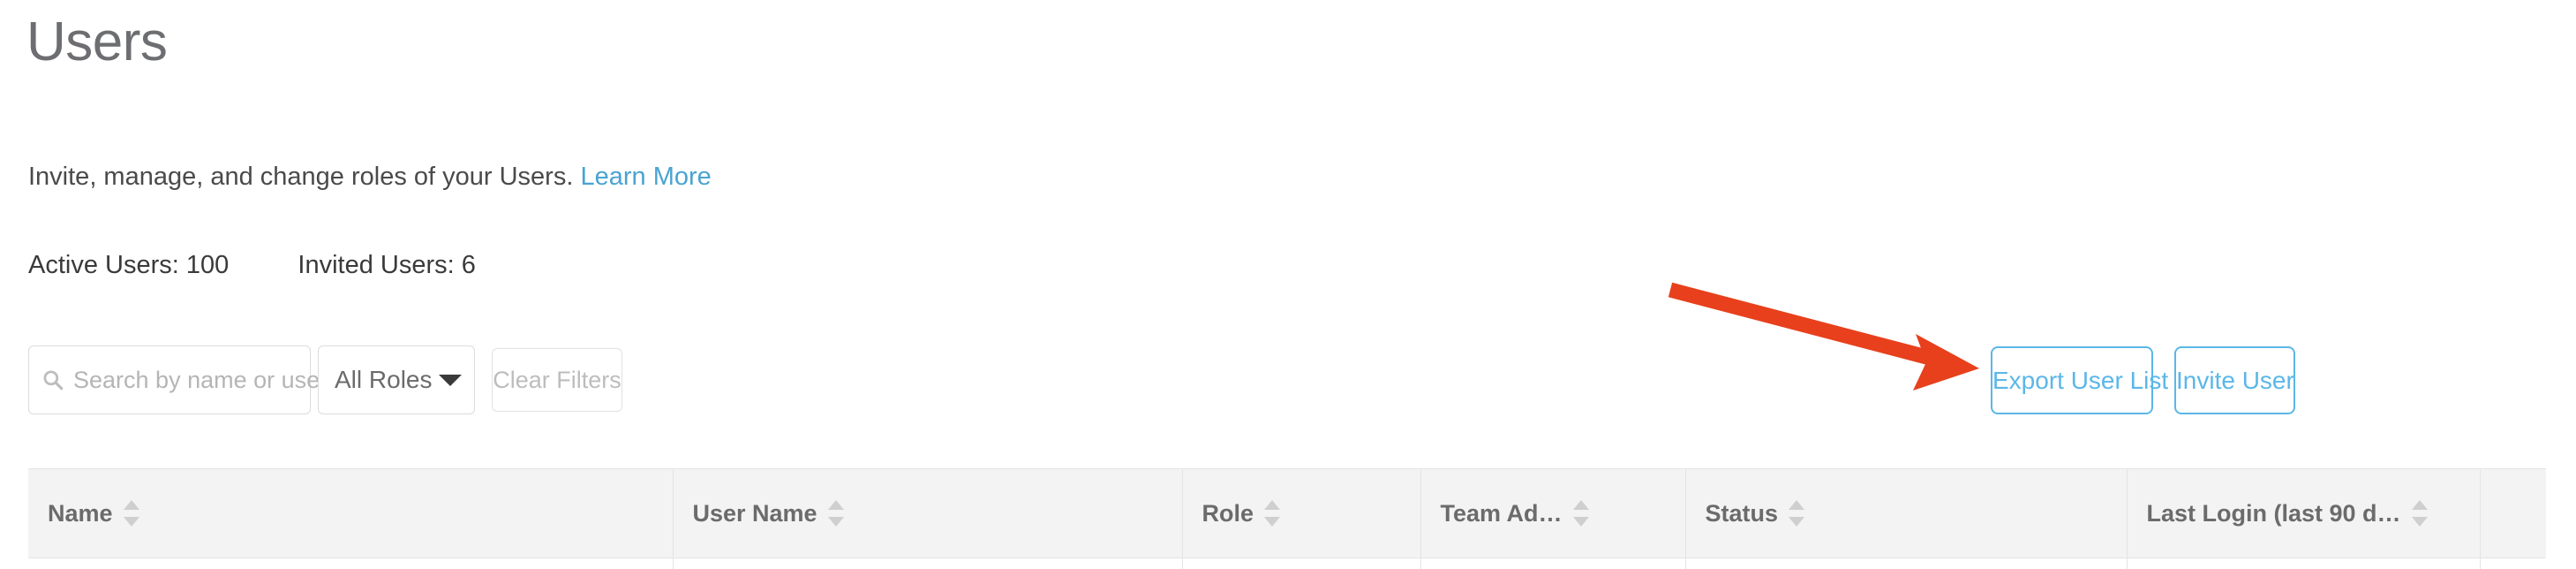  I want to click on active-users-count: Active Users: 100, so click(129, 265).